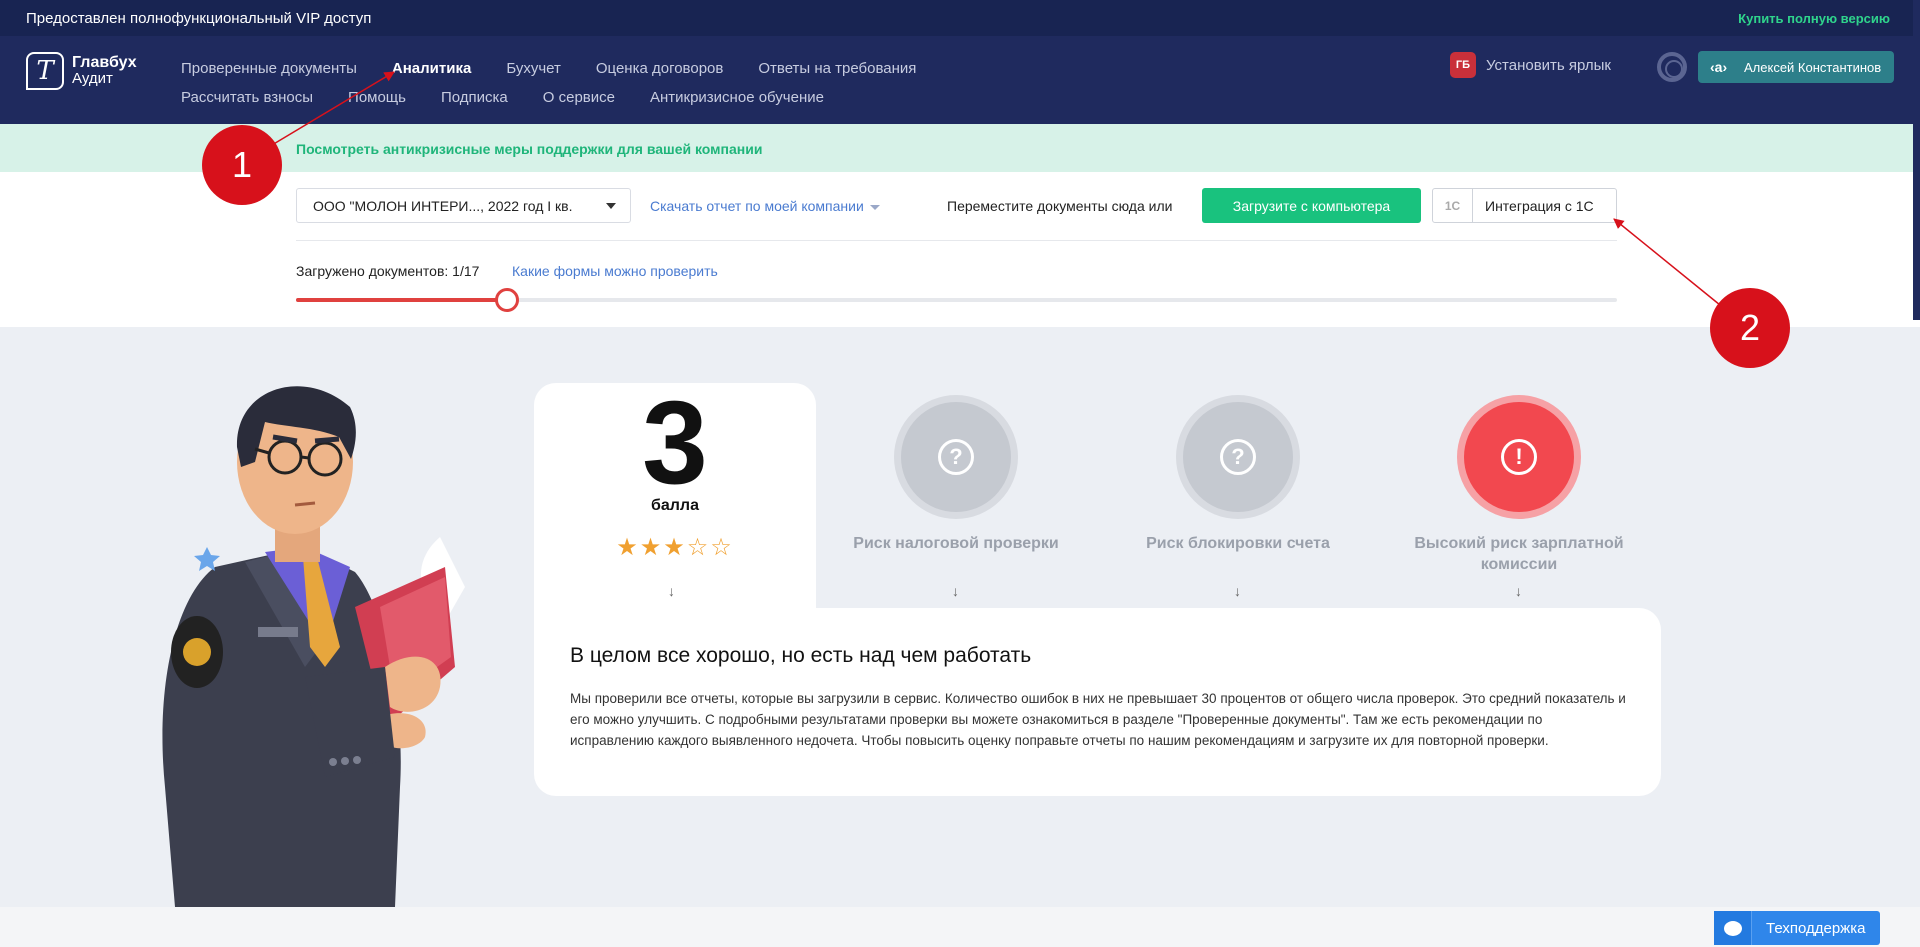 This screenshot has width=1920, height=947. Describe the element at coordinates (675, 547) in the screenshot. I see `score-stars: ★★★☆☆` at that location.